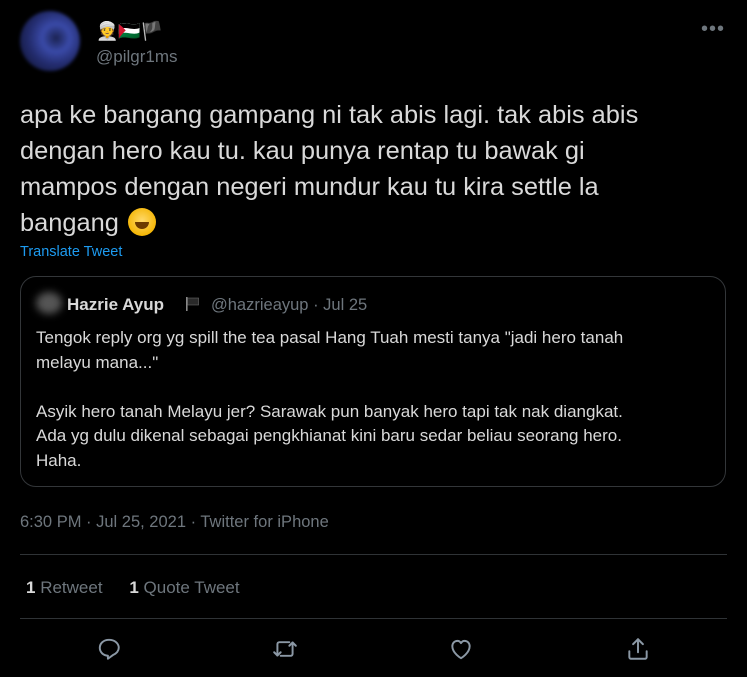  Describe the element at coordinates (192, 304) in the screenshot. I see `black-flag-icon` at that location.